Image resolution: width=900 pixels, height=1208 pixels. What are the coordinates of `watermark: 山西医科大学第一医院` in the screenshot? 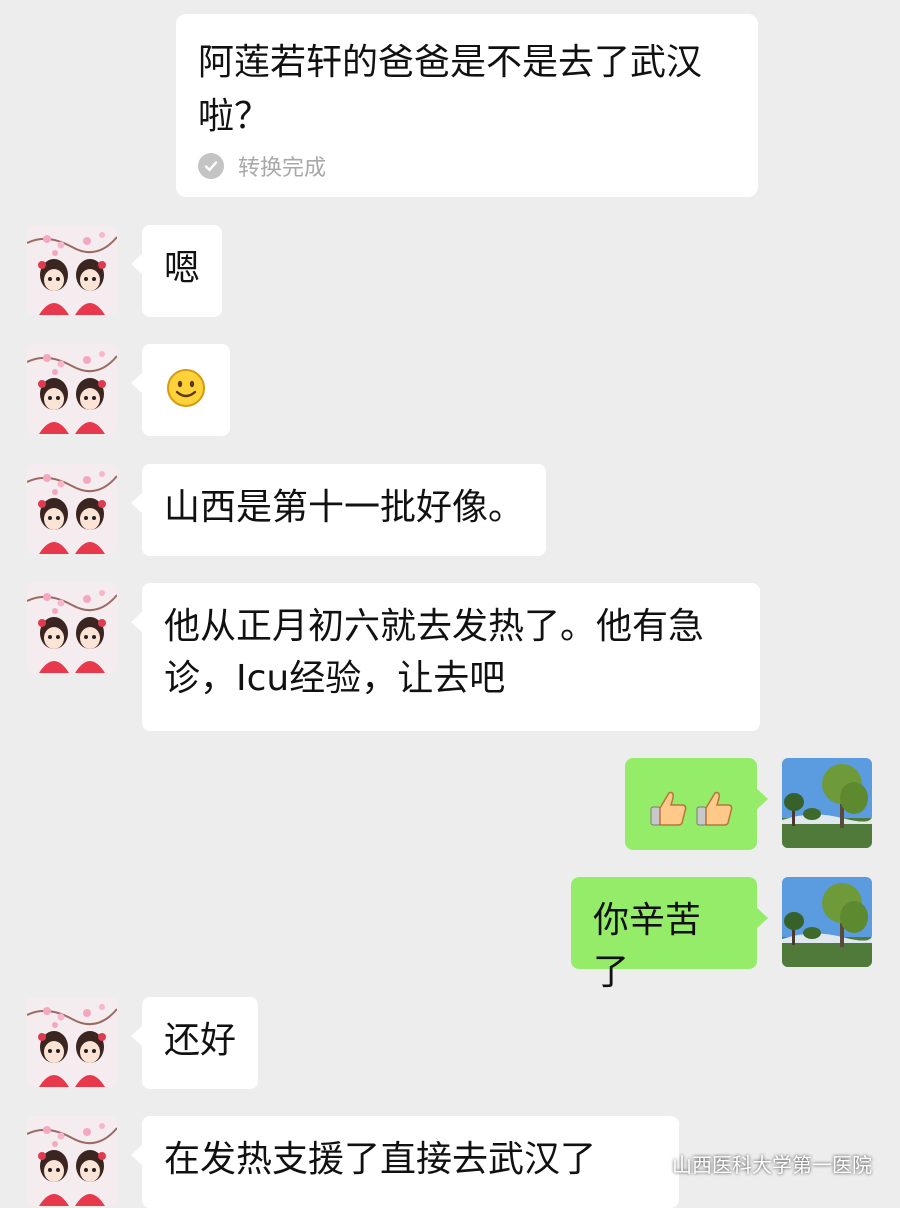 It's located at (757, 1163).